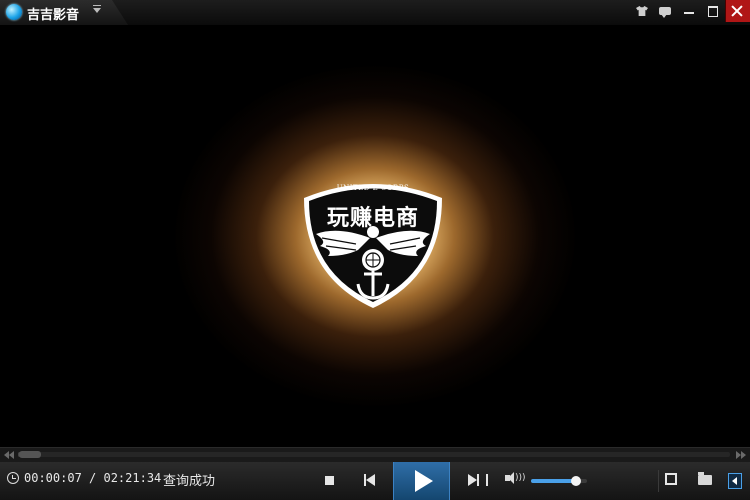 This screenshot has width=750, height=500. I want to click on playlist-toggle-button, so click(735, 481).